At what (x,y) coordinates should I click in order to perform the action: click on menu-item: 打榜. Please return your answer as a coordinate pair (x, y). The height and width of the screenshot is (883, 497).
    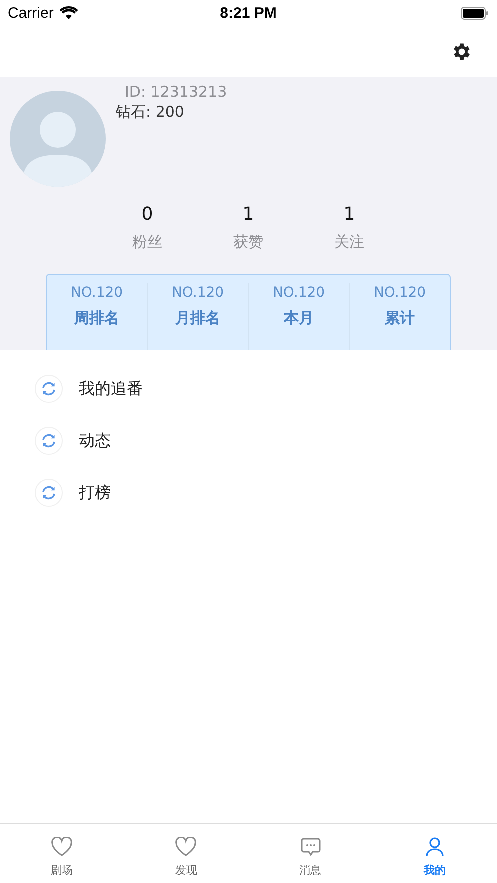
    Looking at the image, I should click on (95, 493).